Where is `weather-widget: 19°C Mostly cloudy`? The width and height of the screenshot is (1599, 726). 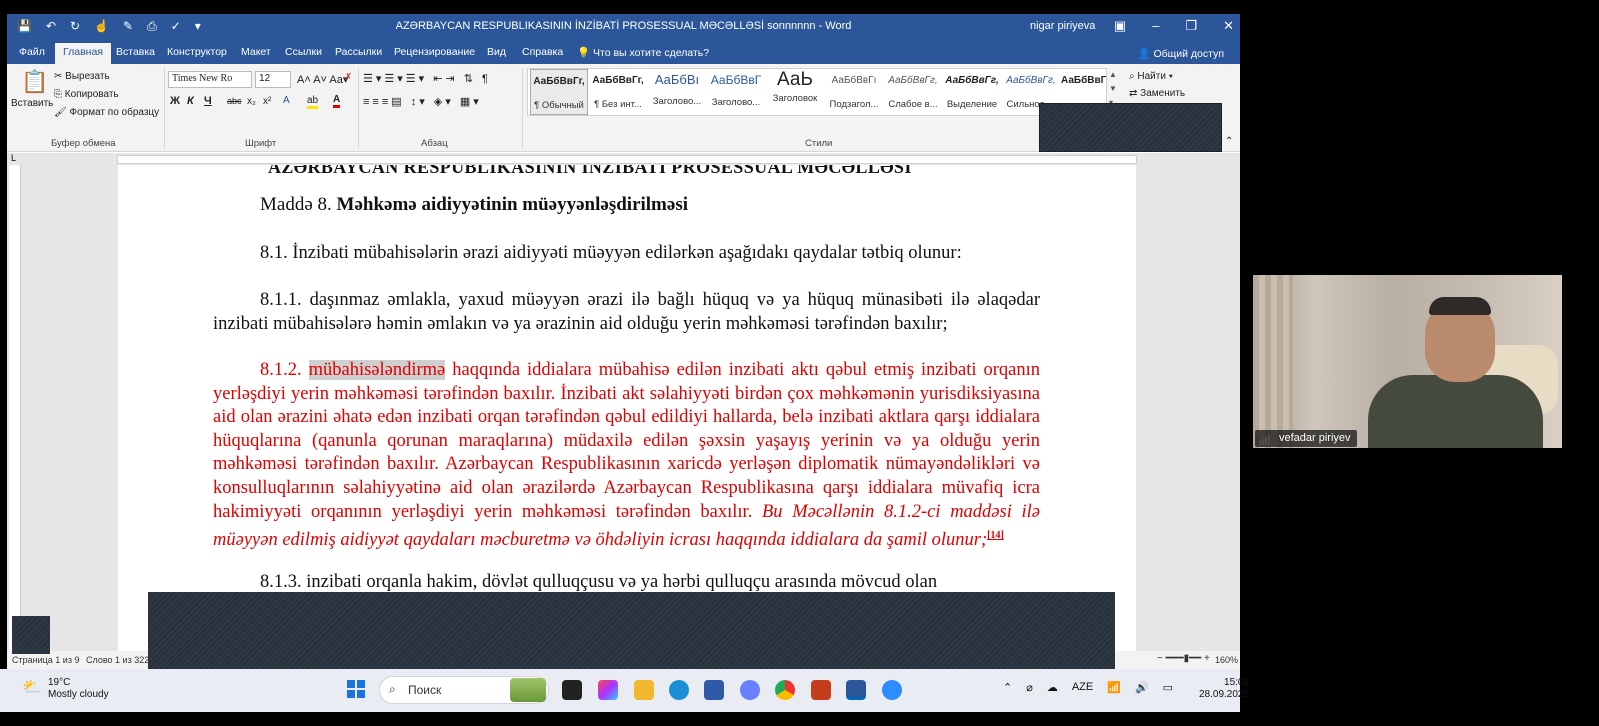
weather-widget: 19°C Mostly cloudy is located at coordinates (78, 689).